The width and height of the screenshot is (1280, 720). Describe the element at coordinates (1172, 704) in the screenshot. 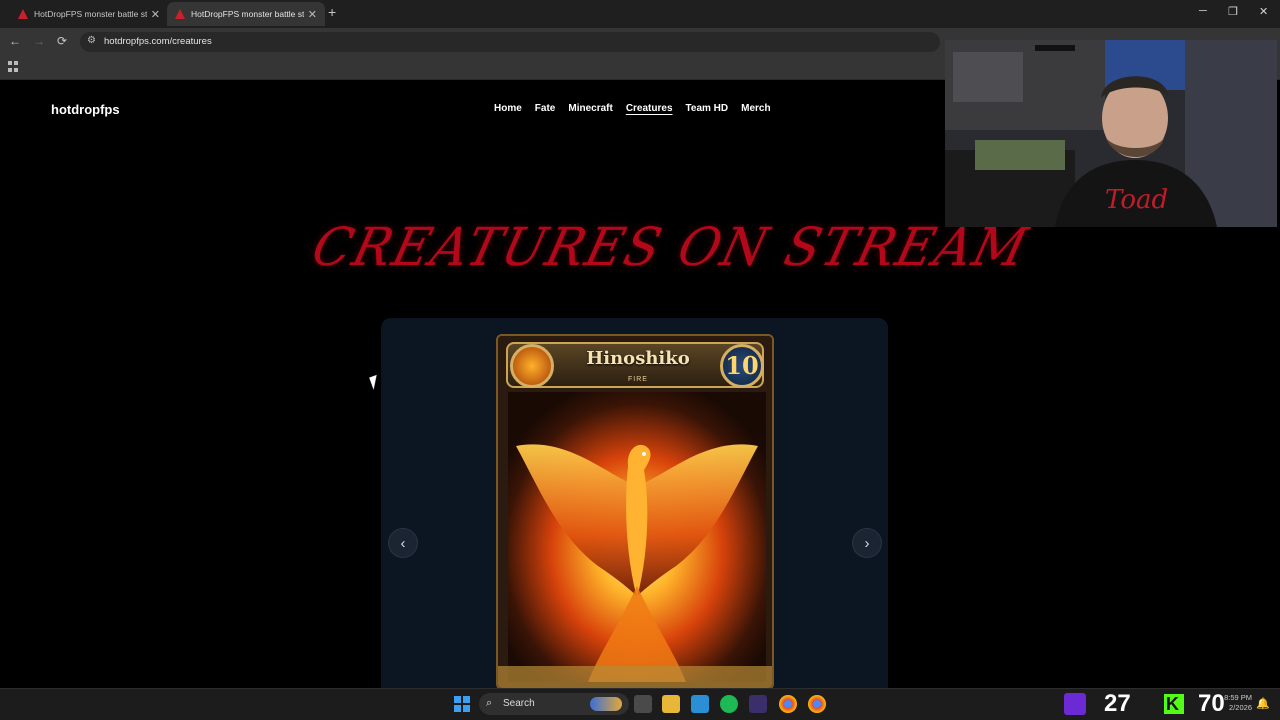

I see `kick-k-icon: K` at that location.